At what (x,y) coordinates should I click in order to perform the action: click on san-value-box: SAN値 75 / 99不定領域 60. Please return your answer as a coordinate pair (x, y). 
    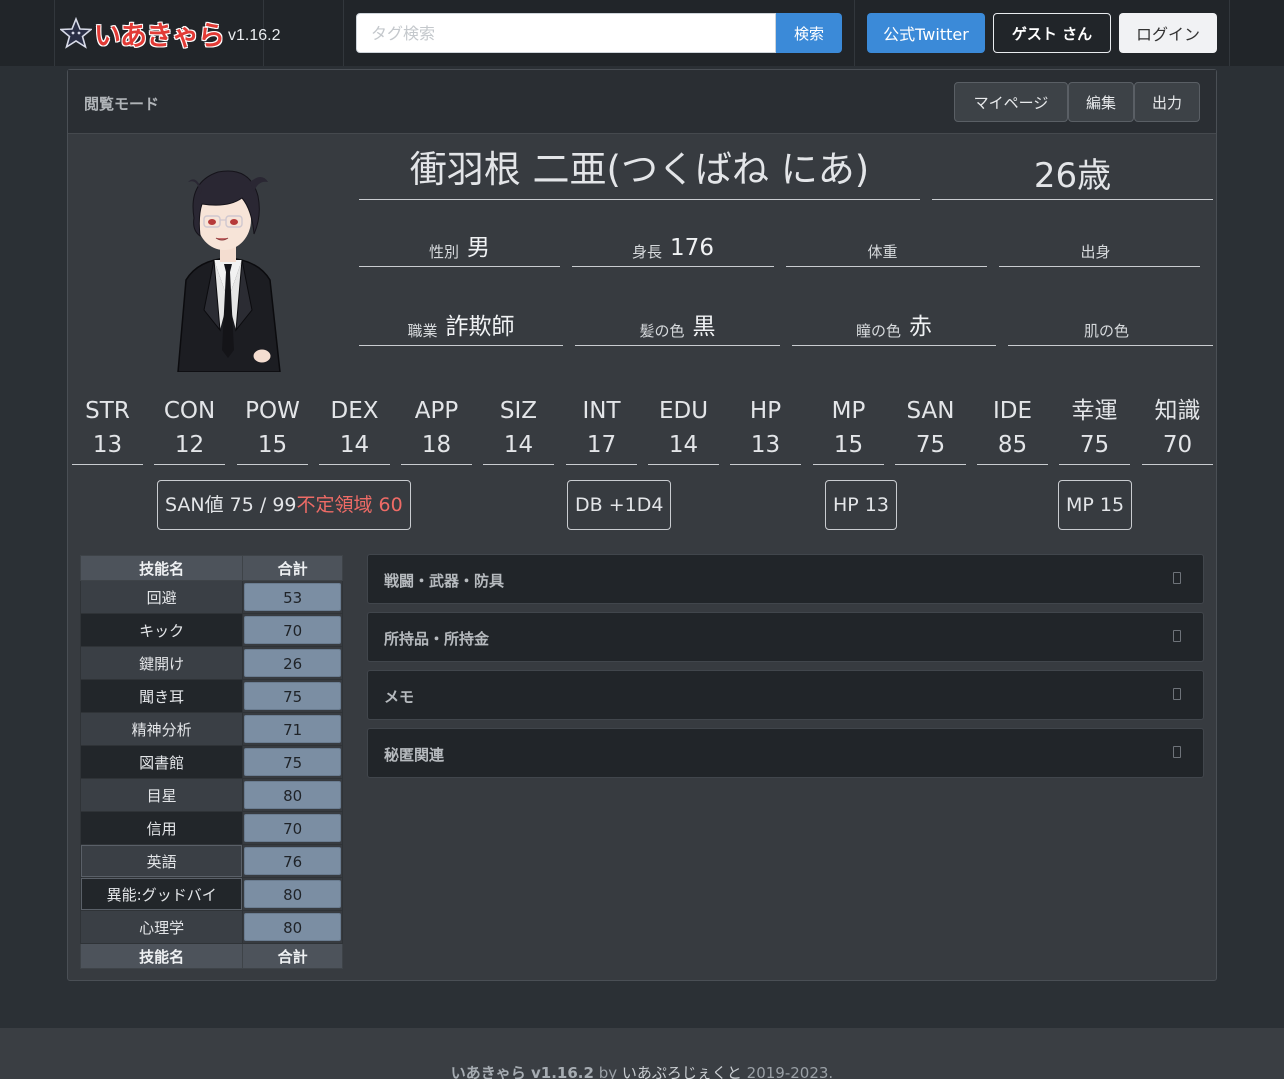
    Looking at the image, I should click on (284, 505).